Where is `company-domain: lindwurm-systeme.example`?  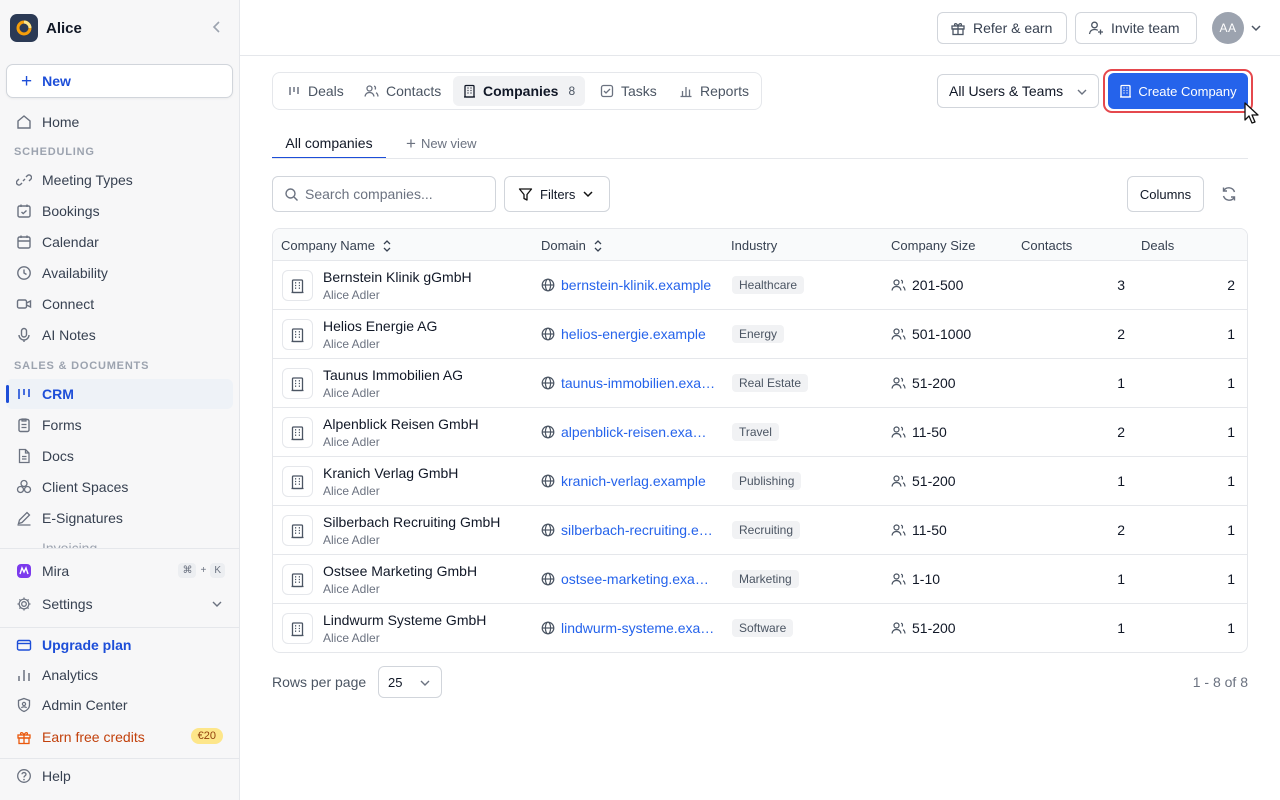
company-domain: lindwurm-systeme.example is located at coordinates (628, 628).